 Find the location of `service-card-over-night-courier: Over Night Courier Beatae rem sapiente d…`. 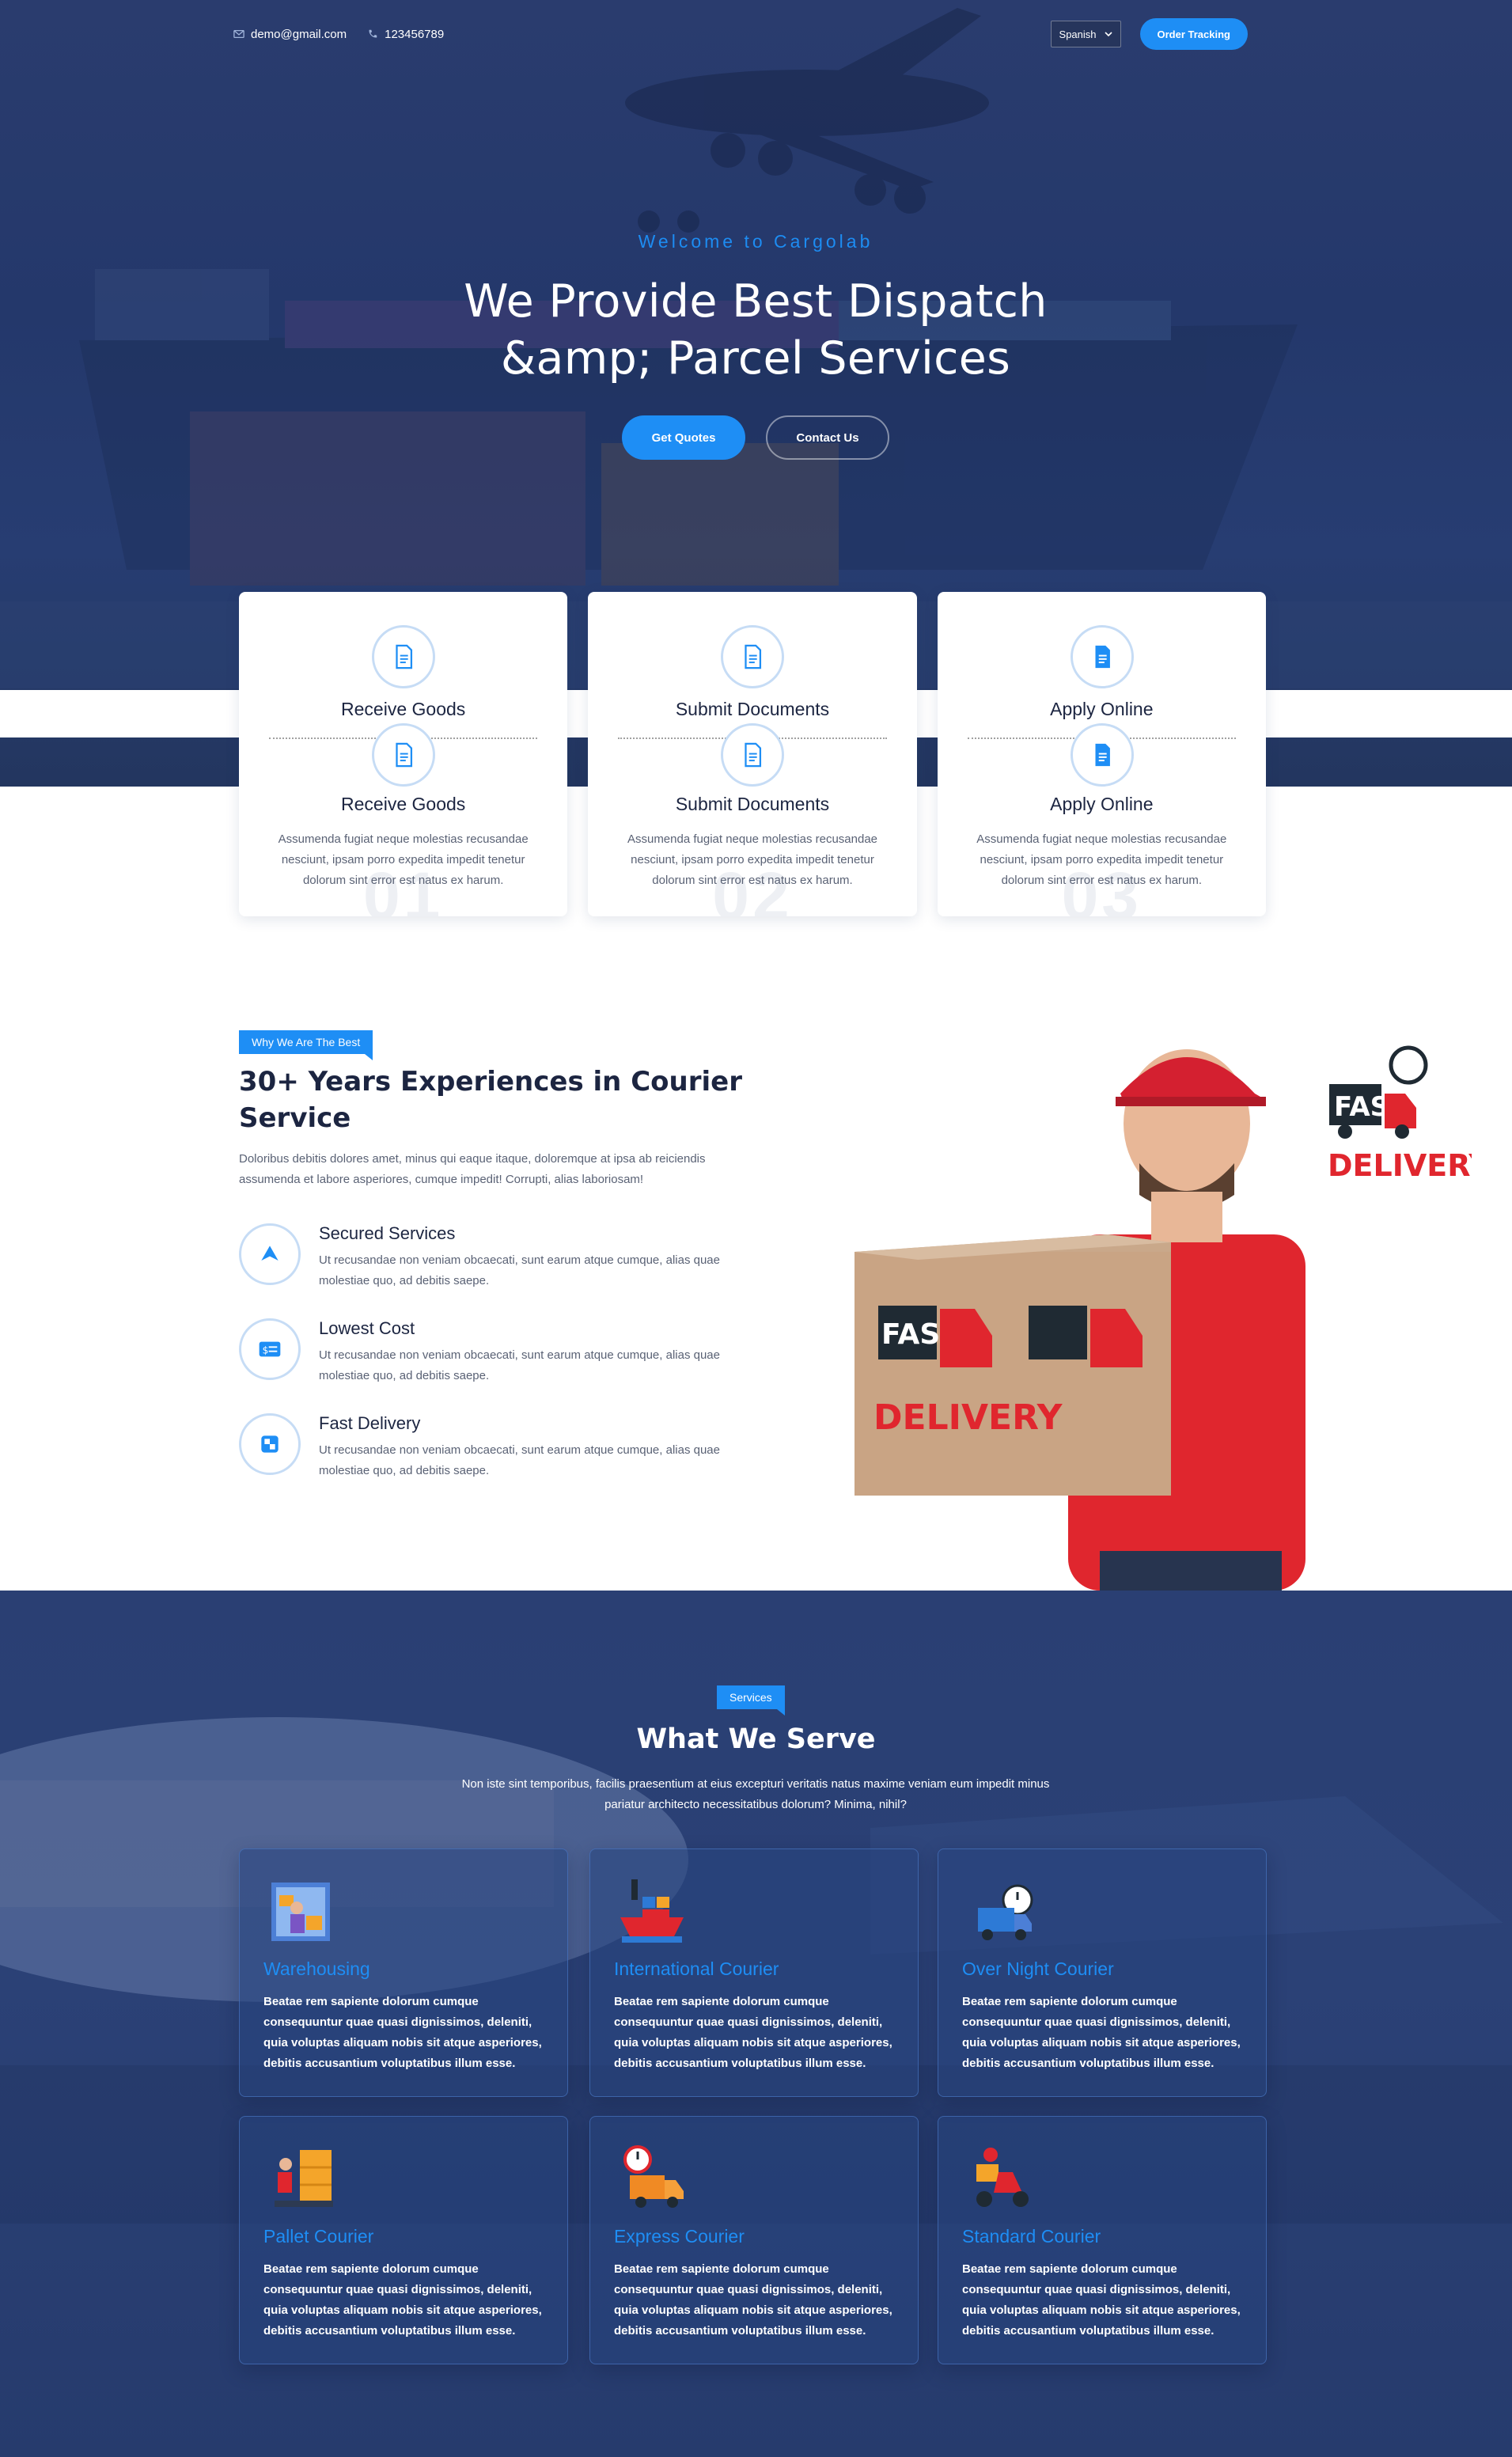

service-card-over-night-courier: Over Night Courier Beatae rem sapiente d… is located at coordinates (1102, 1972).